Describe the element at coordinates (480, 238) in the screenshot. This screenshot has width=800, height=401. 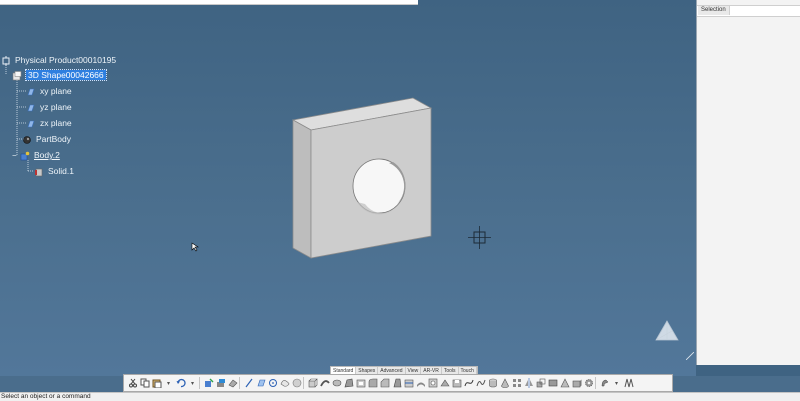
I see `robot-compass-icon` at that location.